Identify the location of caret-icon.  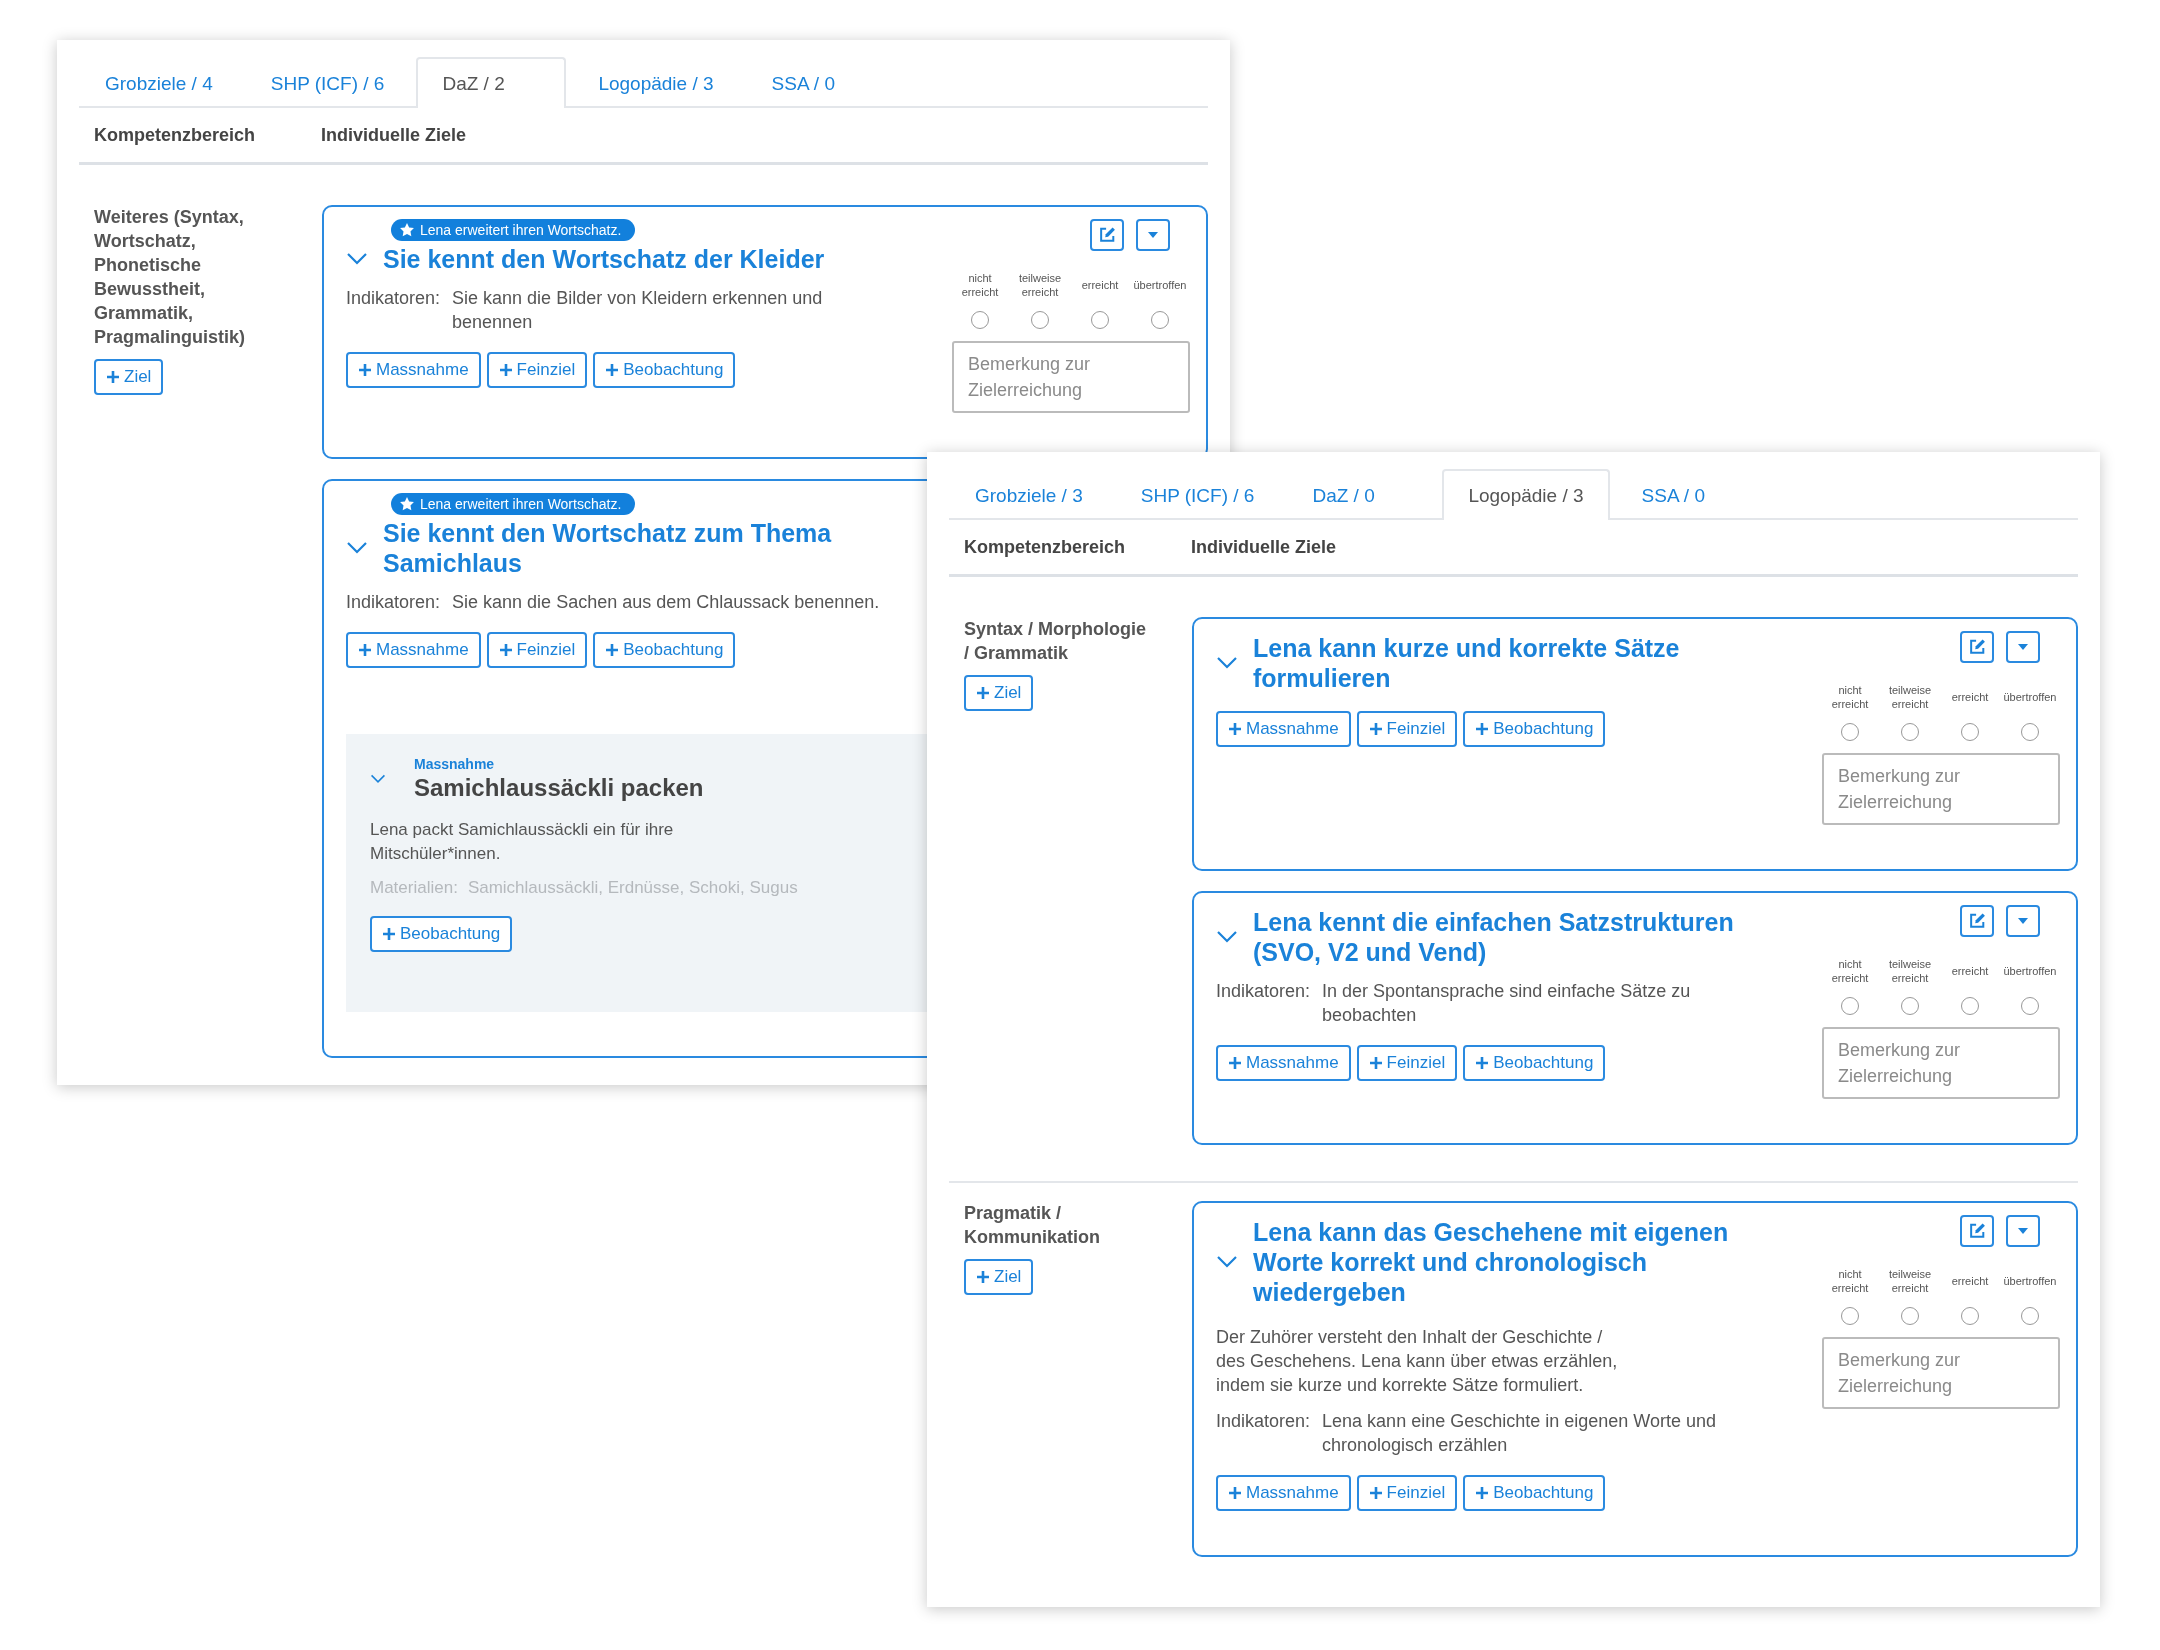
(2023, 647).